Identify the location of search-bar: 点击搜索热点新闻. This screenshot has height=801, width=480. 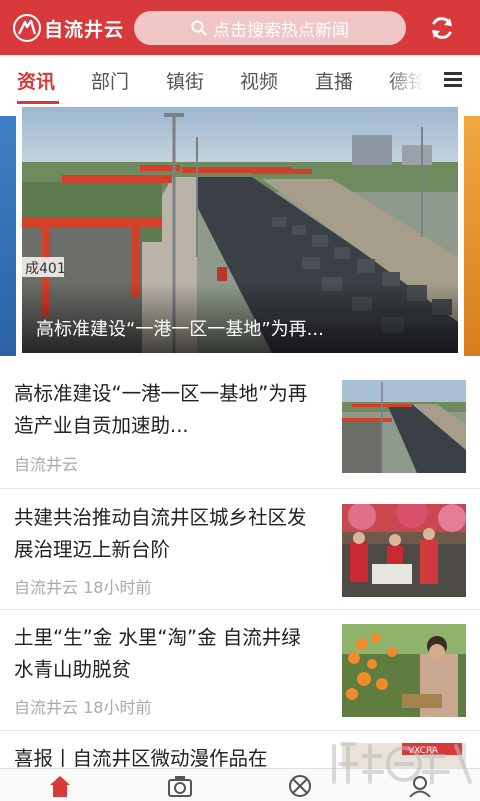
(270, 28).